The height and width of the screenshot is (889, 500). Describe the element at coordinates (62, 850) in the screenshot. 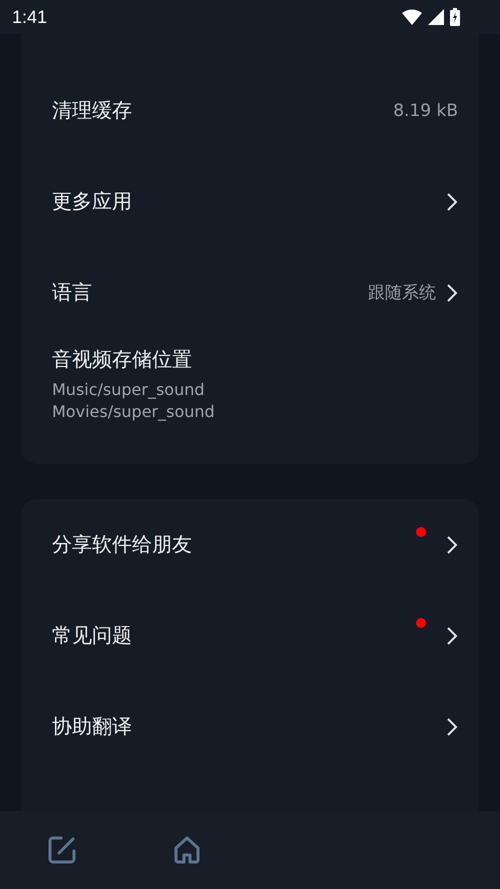

I see `edit-icon` at that location.